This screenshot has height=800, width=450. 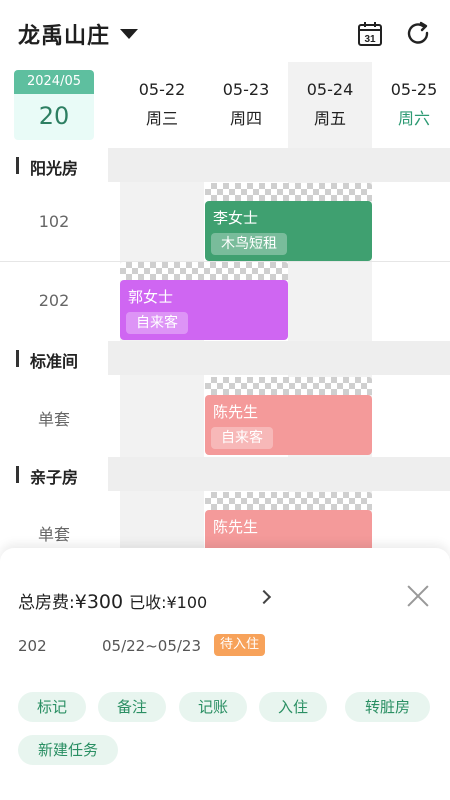 I want to click on chevron-right-icon, so click(x=264, y=597).